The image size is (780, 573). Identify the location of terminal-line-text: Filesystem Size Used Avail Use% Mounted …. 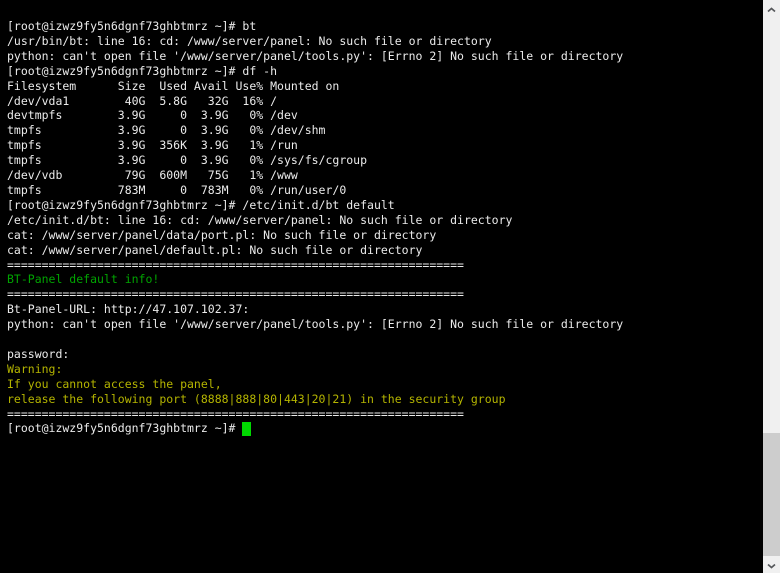
(173, 85).